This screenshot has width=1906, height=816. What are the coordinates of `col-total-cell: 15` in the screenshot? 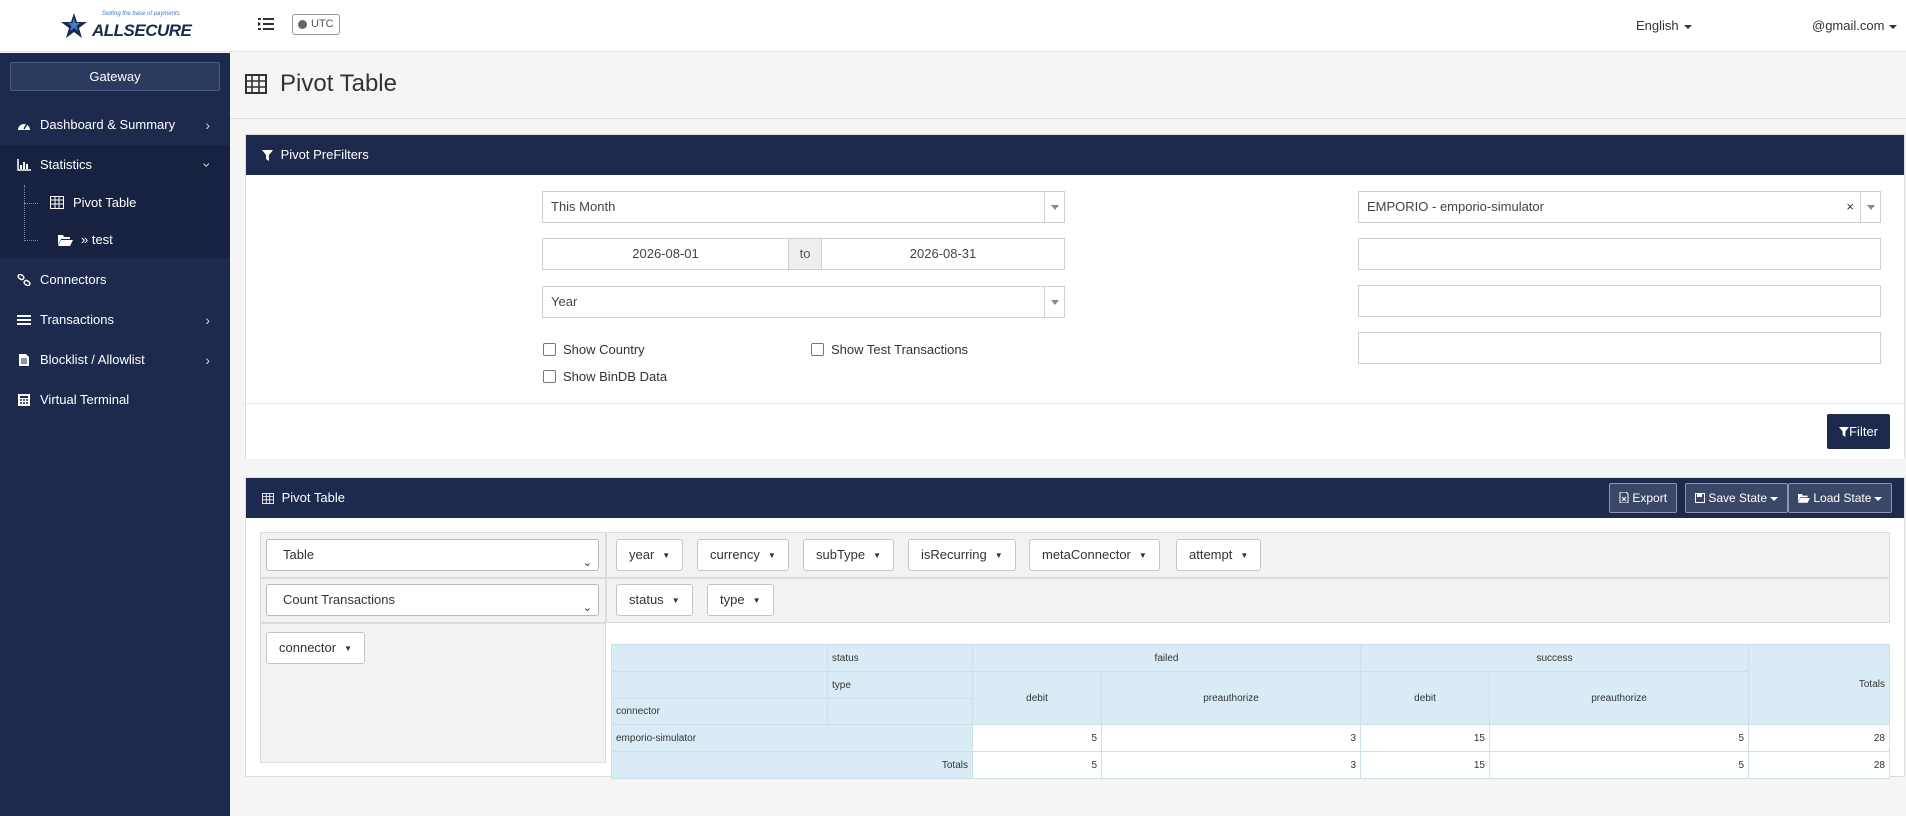 It's located at (1425, 765).